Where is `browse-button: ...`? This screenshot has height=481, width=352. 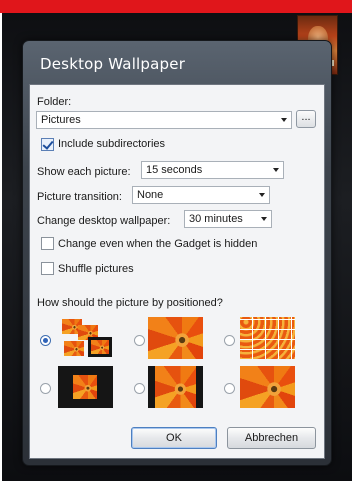 browse-button: ... is located at coordinates (306, 119).